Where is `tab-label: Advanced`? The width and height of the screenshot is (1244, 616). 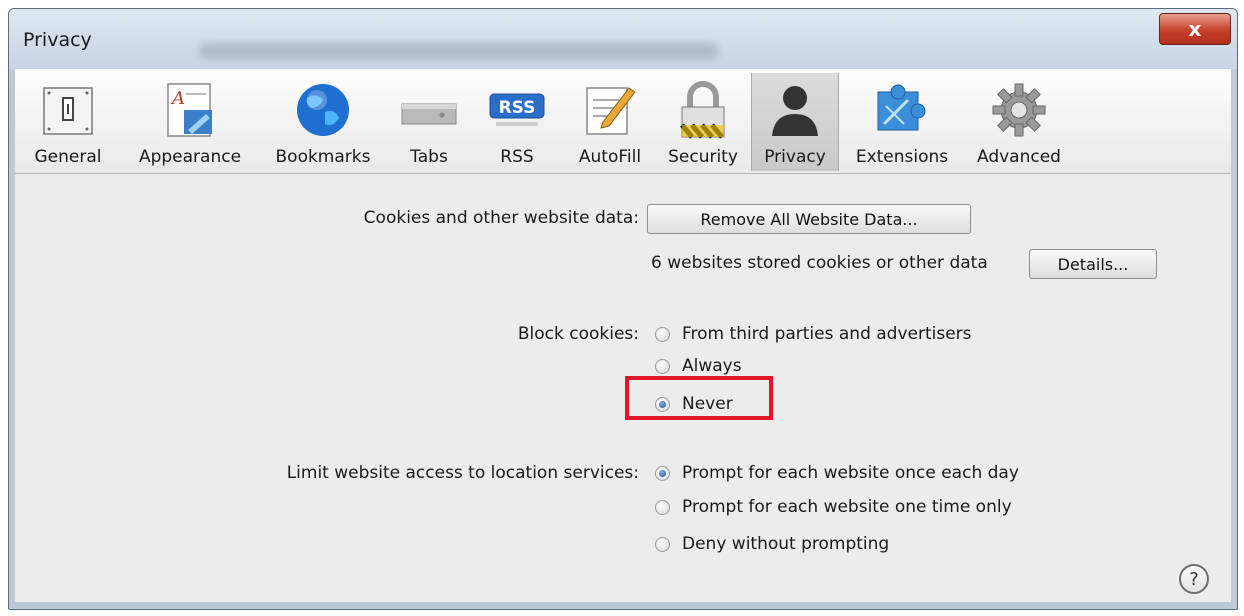 tab-label: Advanced is located at coordinates (1019, 157).